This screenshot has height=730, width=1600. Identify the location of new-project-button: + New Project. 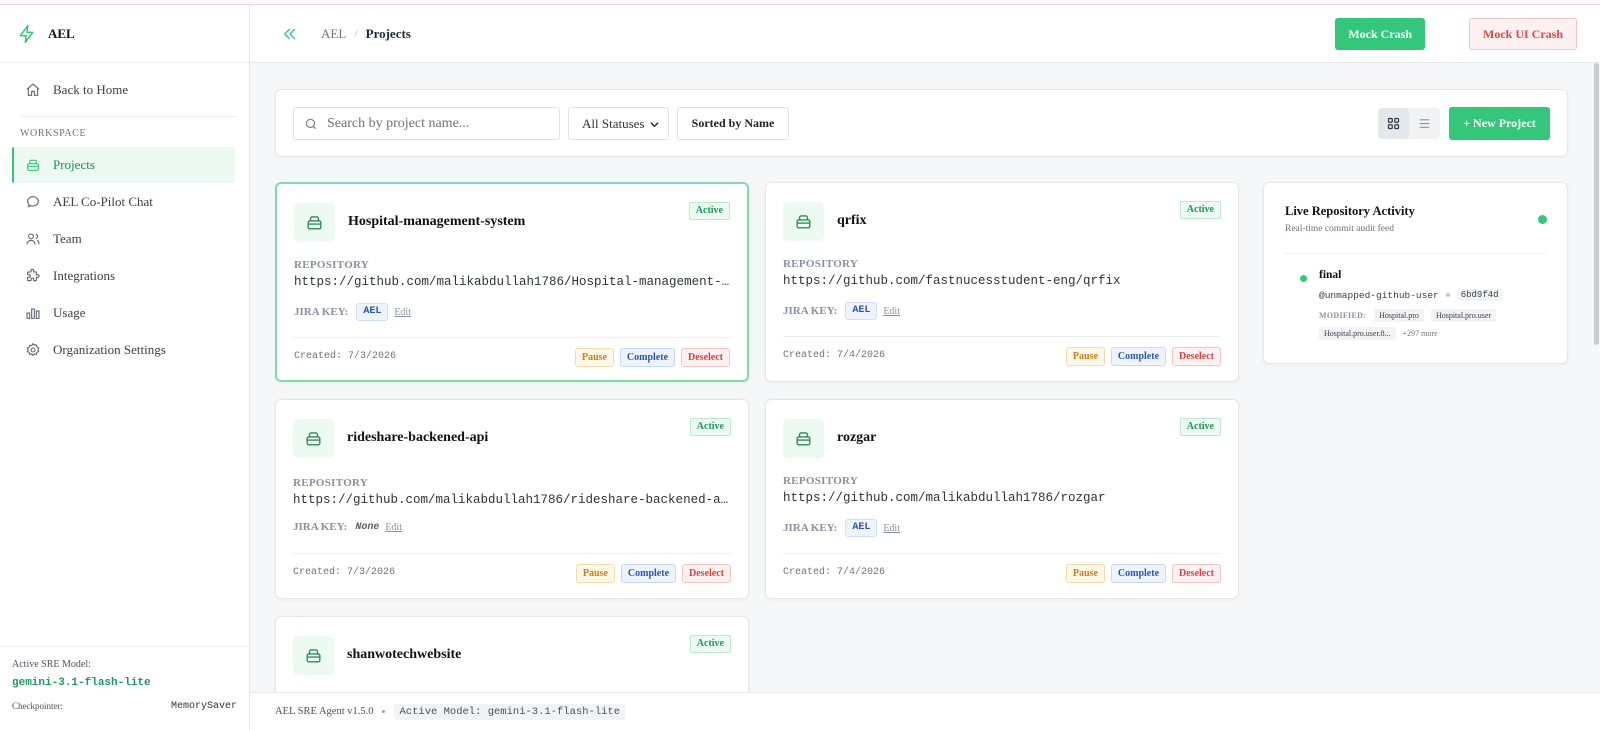
(1499, 123).